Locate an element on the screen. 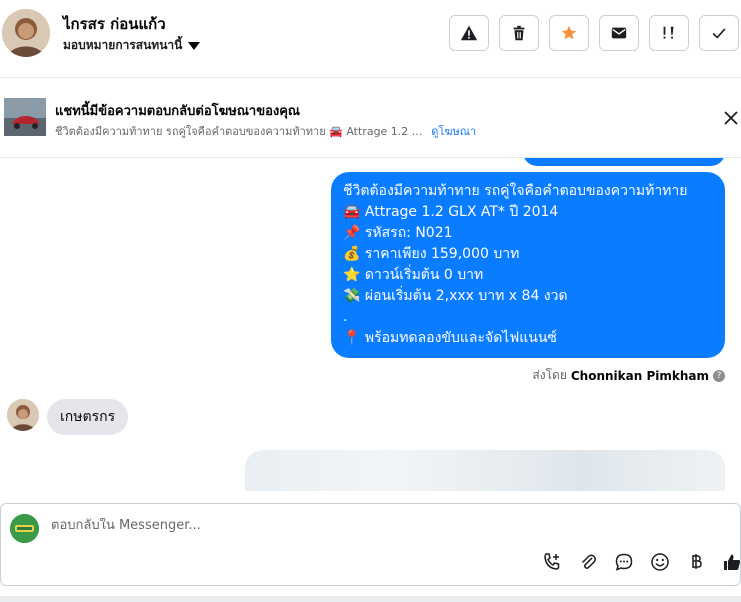 The height and width of the screenshot is (602, 741). contact-avatar is located at coordinates (26, 33).